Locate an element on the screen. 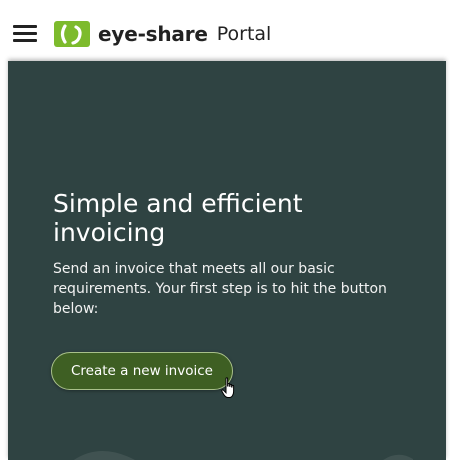 The width and height of the screenshot is (450, 460). portal-label: Portal is located at coordinates (244, 34).